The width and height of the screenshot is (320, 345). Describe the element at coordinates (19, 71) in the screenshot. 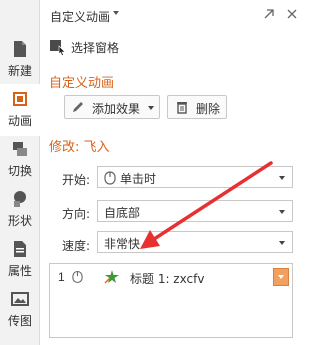

I see `sidebar-item-label: 新建` at that location.